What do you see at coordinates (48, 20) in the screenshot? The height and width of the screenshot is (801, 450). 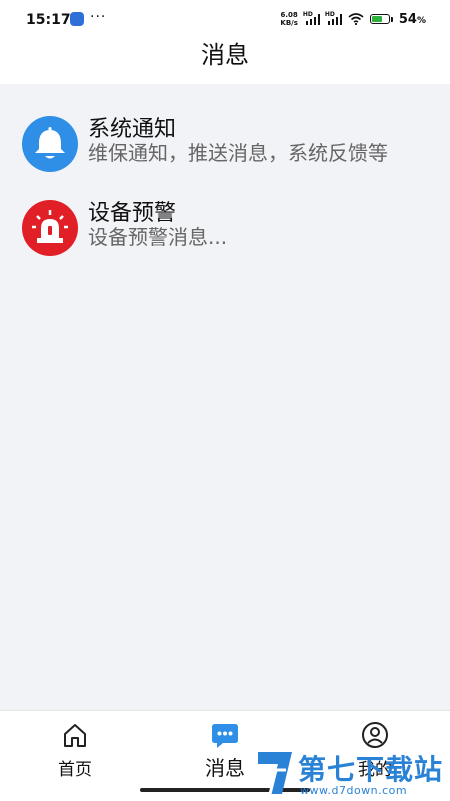 I see `status-time: 15:17` at bounding box center [48, 20].